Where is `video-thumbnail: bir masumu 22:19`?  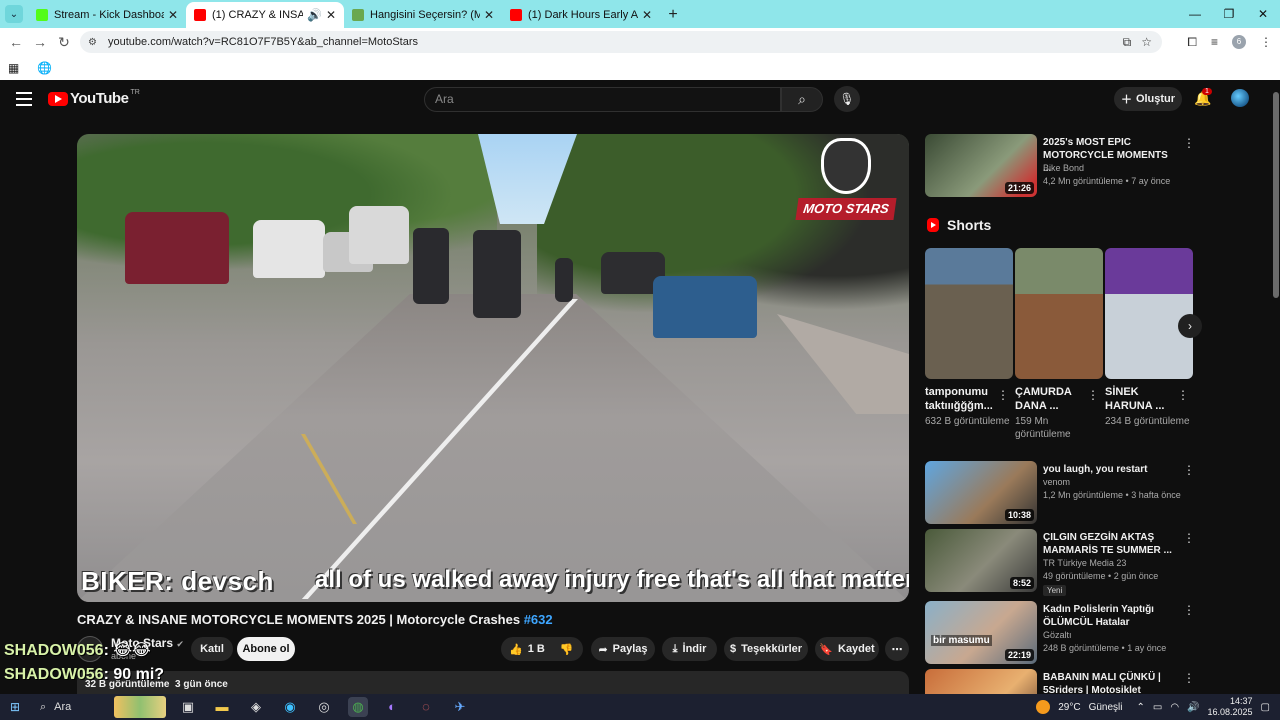
video-thumbnail: bir masumu 22:19 is located at coordinates (981, 632).